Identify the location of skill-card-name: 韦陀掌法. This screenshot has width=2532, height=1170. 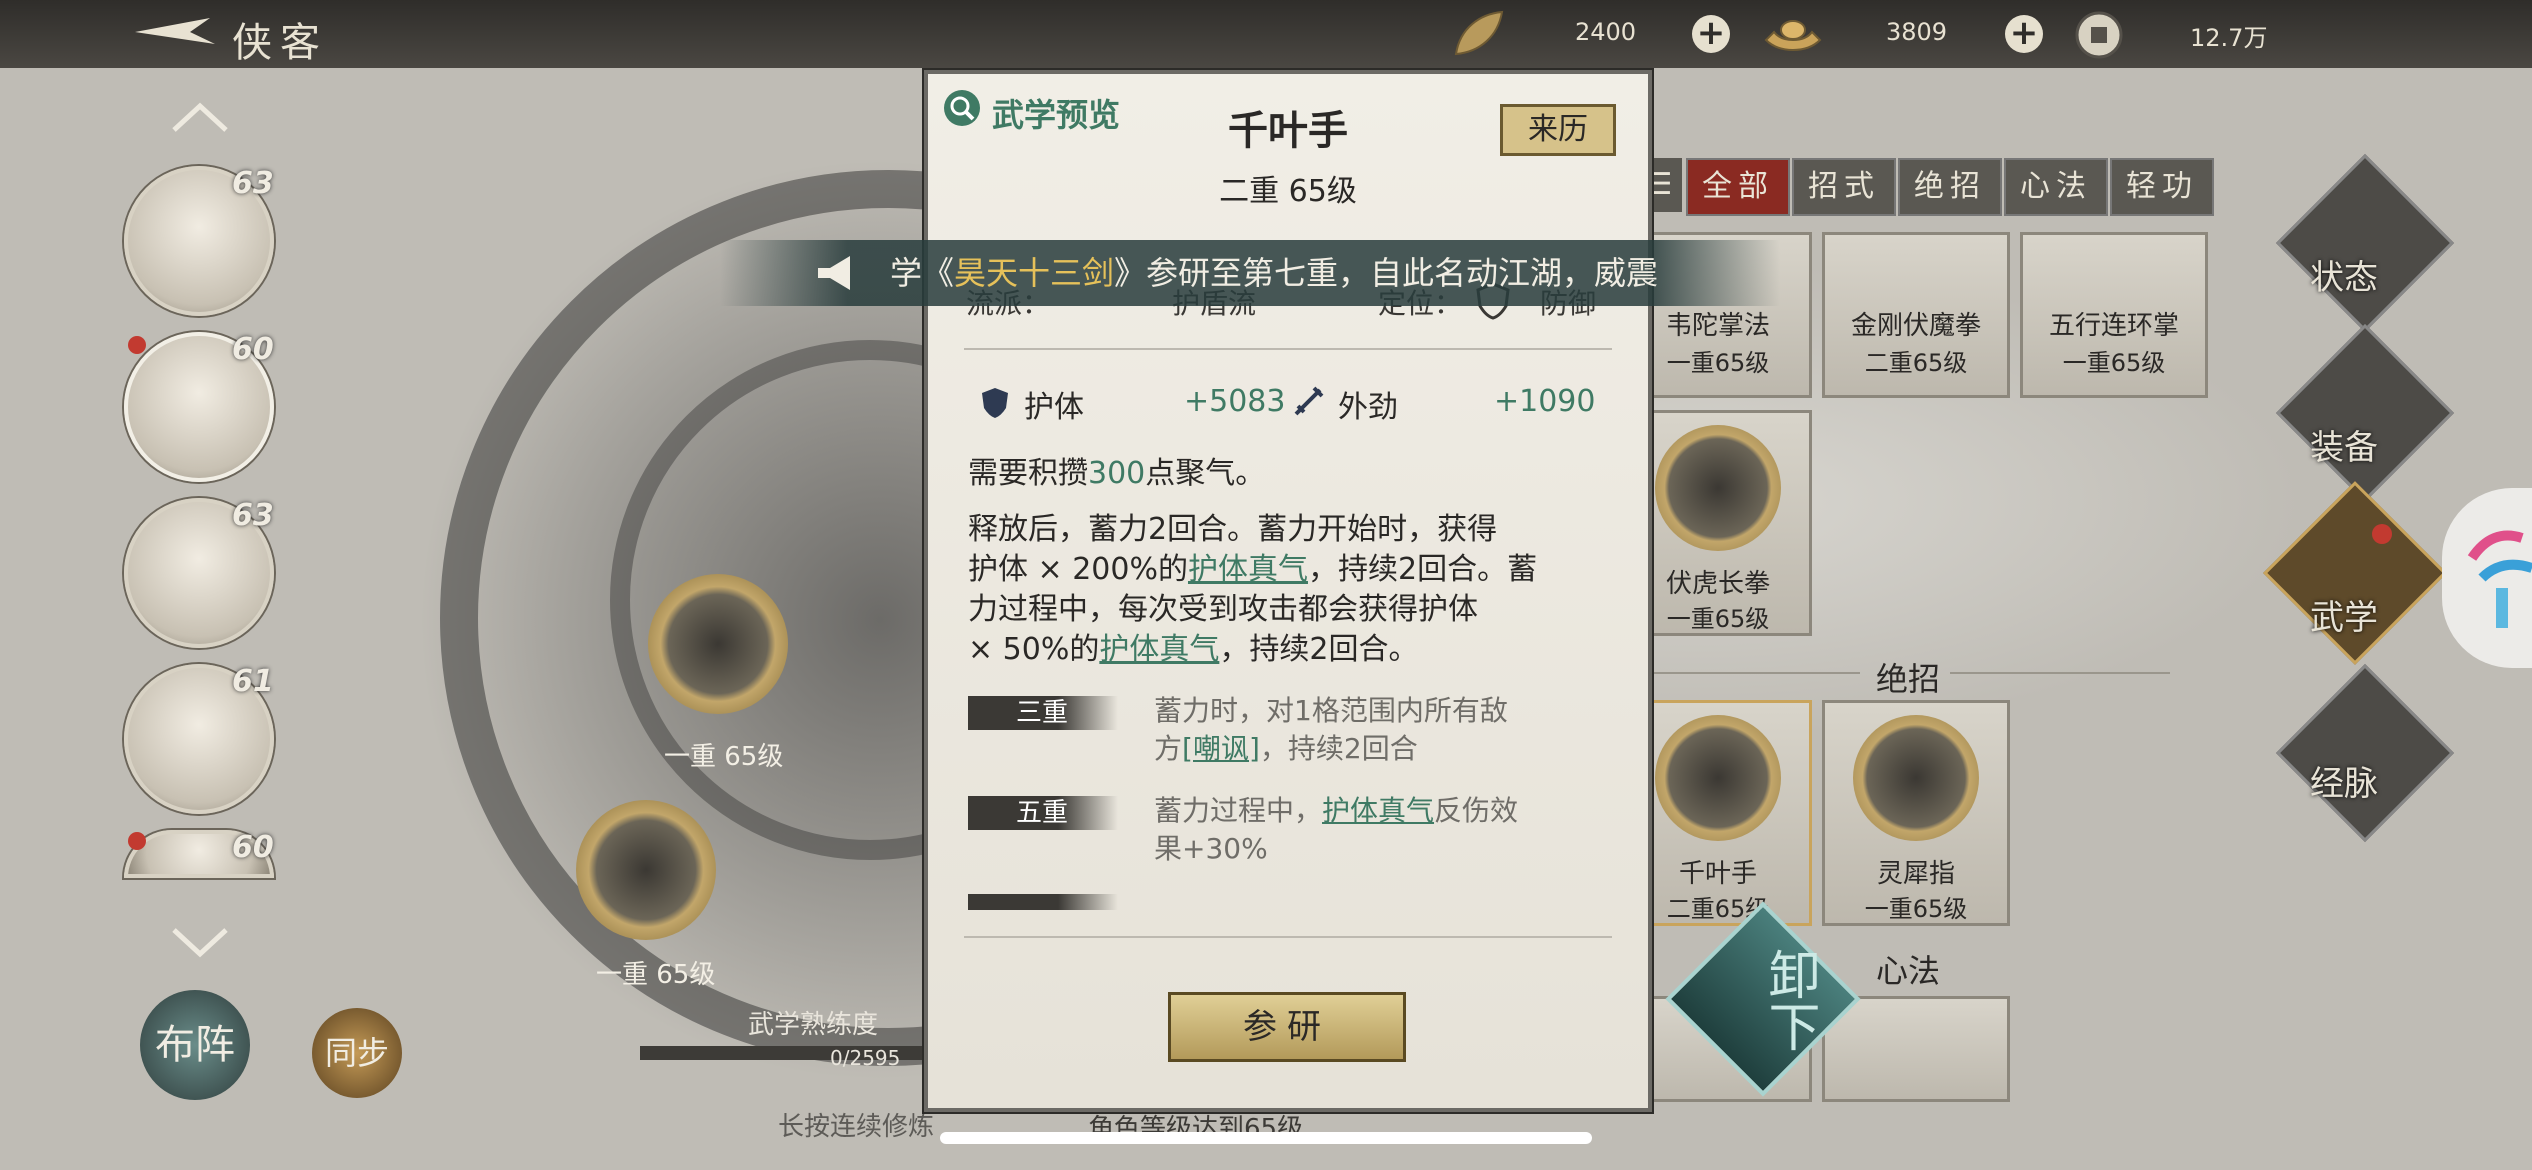
(1717, 326).